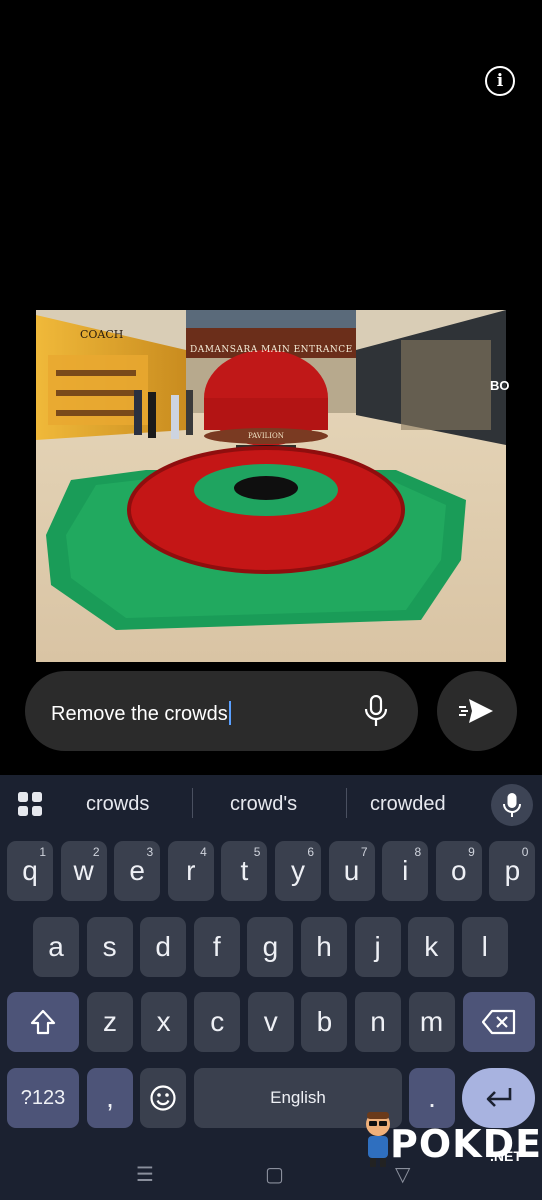 This screenshot has width=542, height=1200. I want to click on symbols-key: ?123, so click(43, 1098).